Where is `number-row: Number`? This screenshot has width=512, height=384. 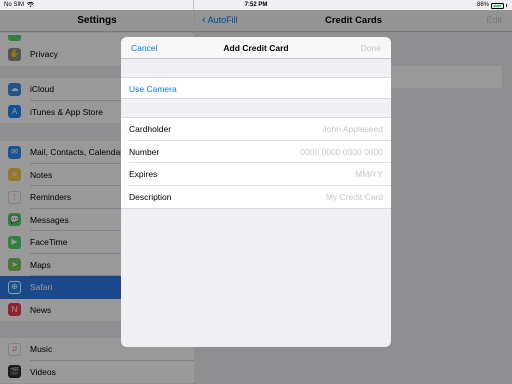
number-row: Number is located at coordinates (256, 152).